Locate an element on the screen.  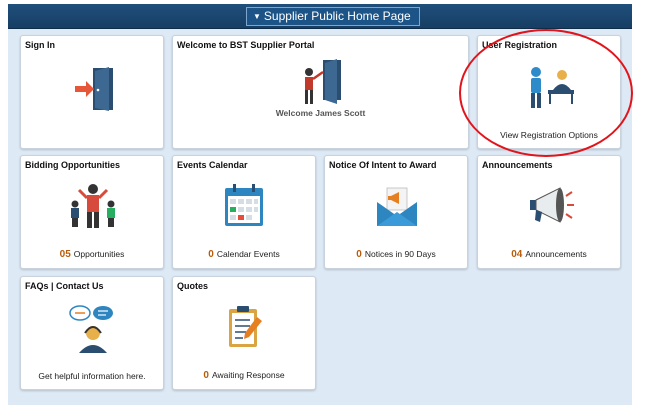
tile-footer: 0 Awaiting Response is located at coordinates (244, 375).